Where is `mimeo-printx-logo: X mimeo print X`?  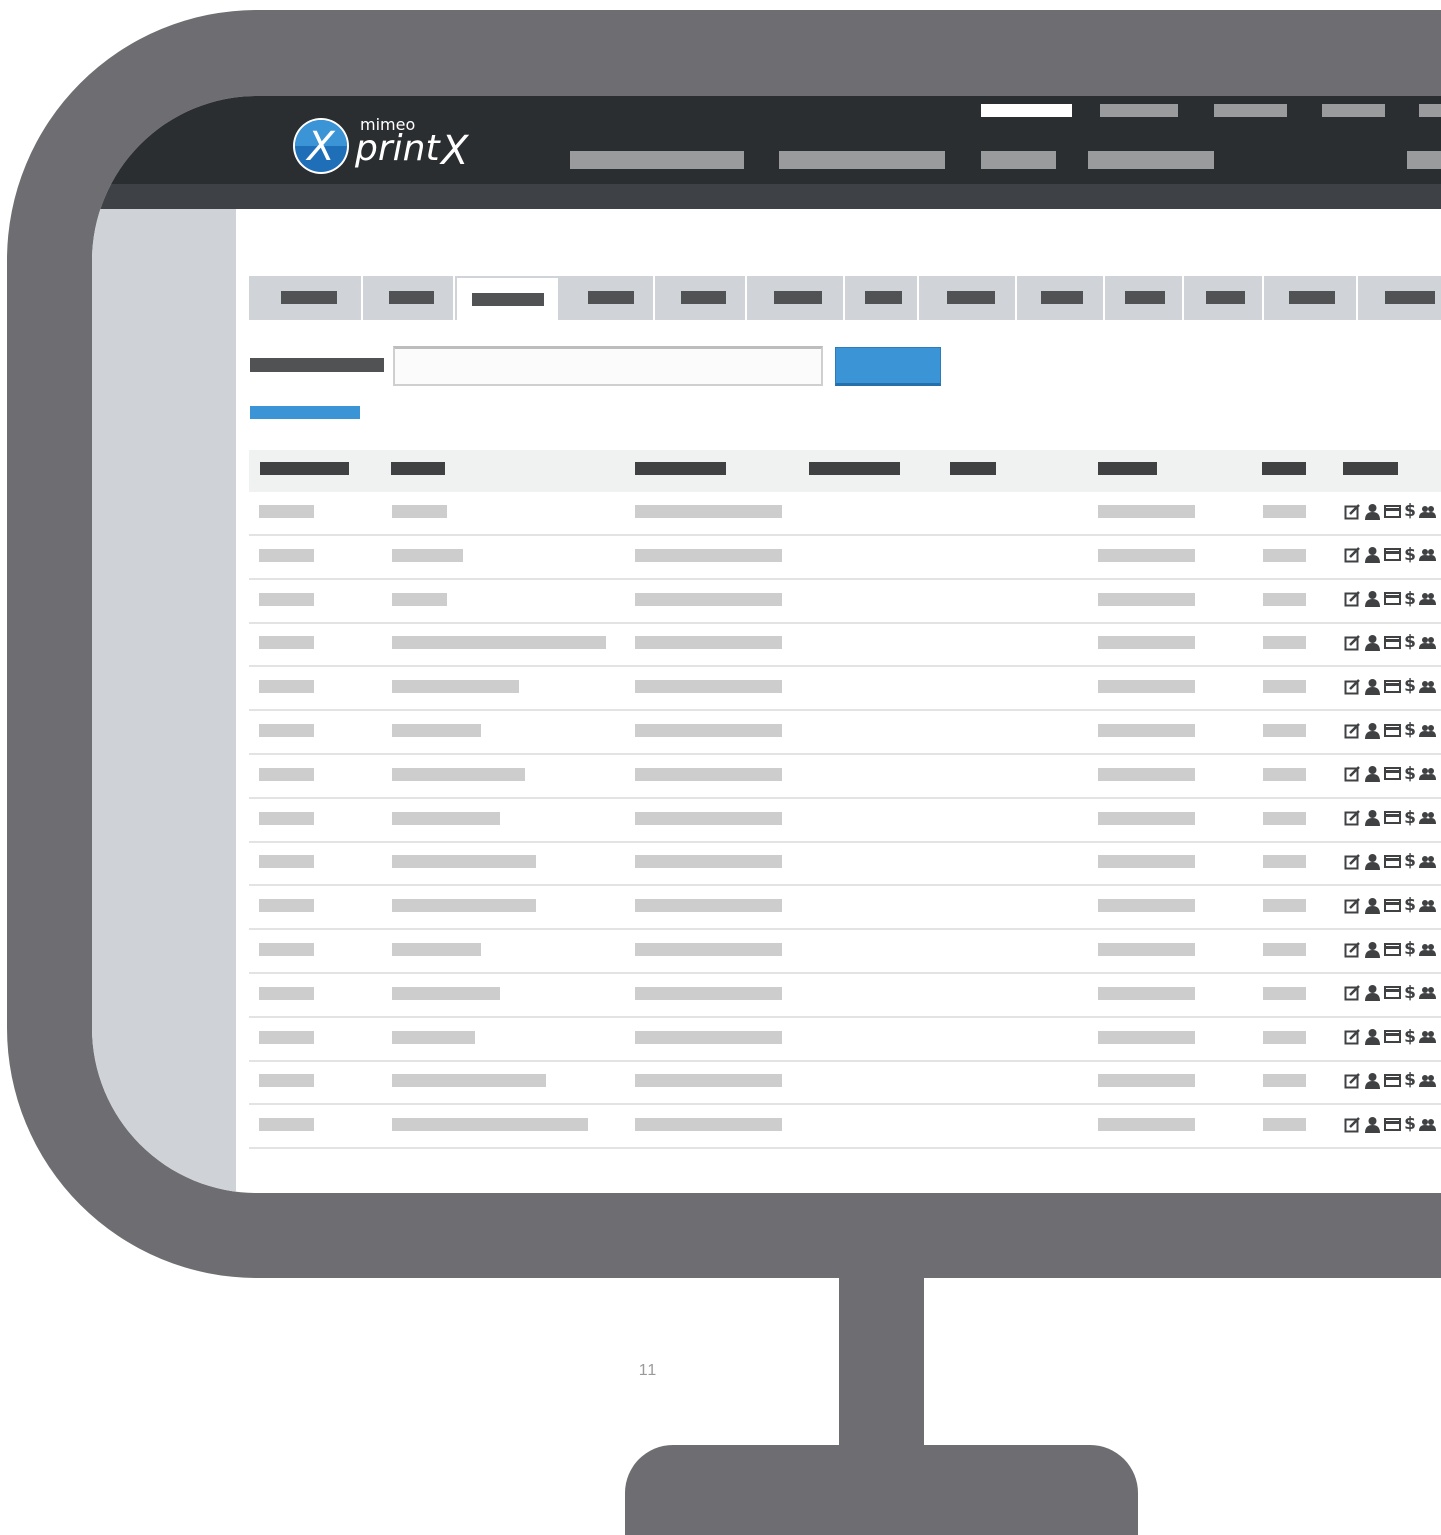
mimeo-printx-logo: X mimeo print X is located at coordinates (387, 141).